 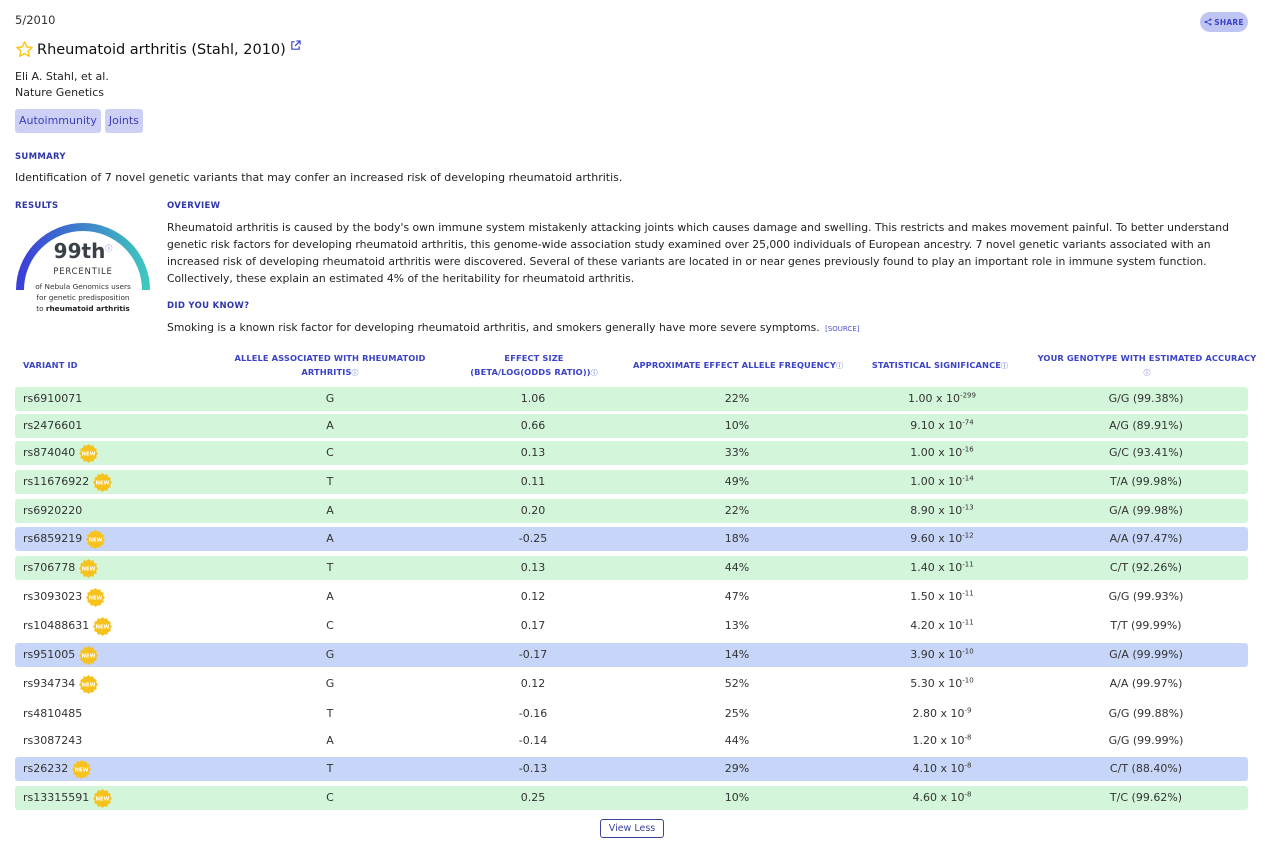 I want to click on percentile-info-icon: ⓘ, so click(x=108, y=248).